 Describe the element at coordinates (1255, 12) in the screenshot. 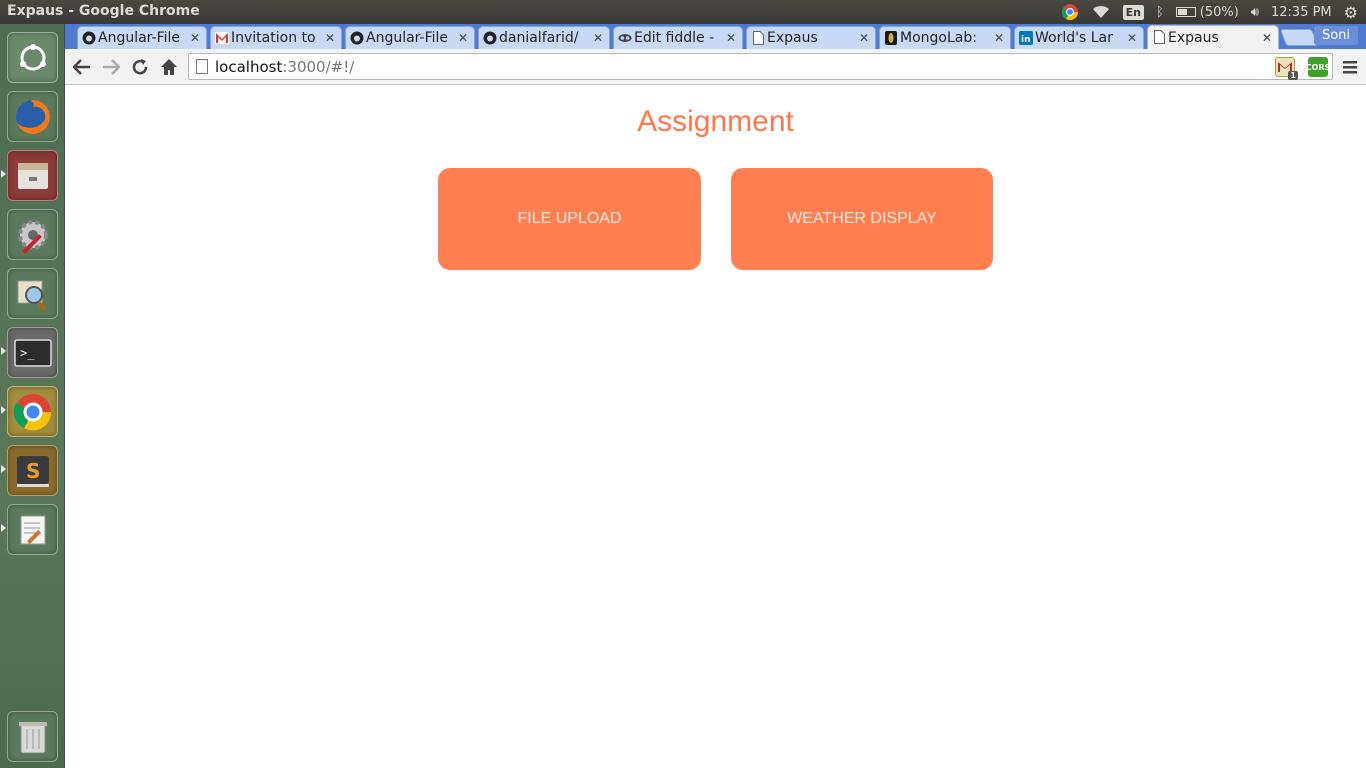

I see `volume-icon: 🔊︎` at that location.